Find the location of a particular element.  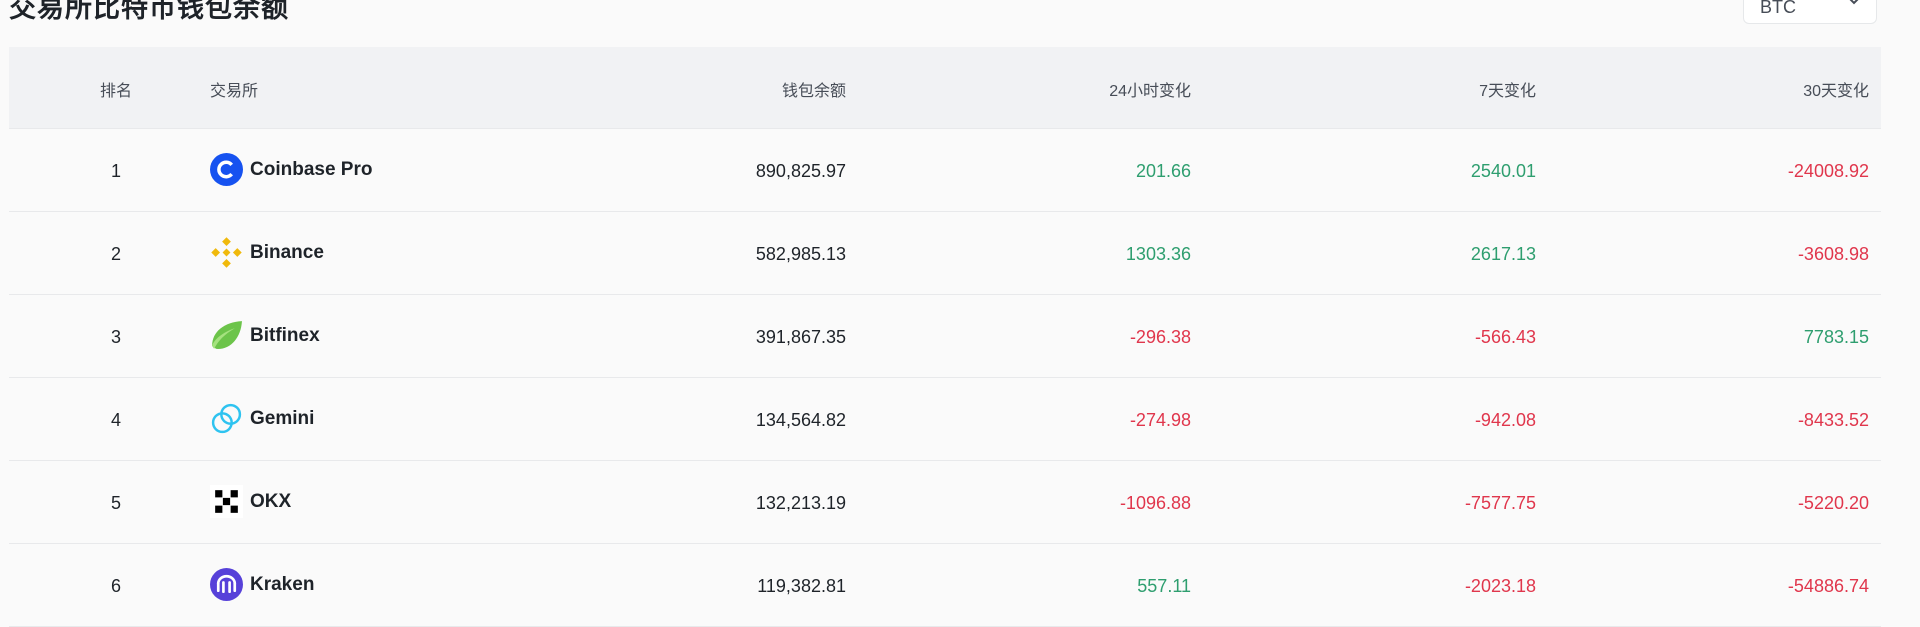

balance-cell: 890,825.97 is located at coordinates (800, 171).